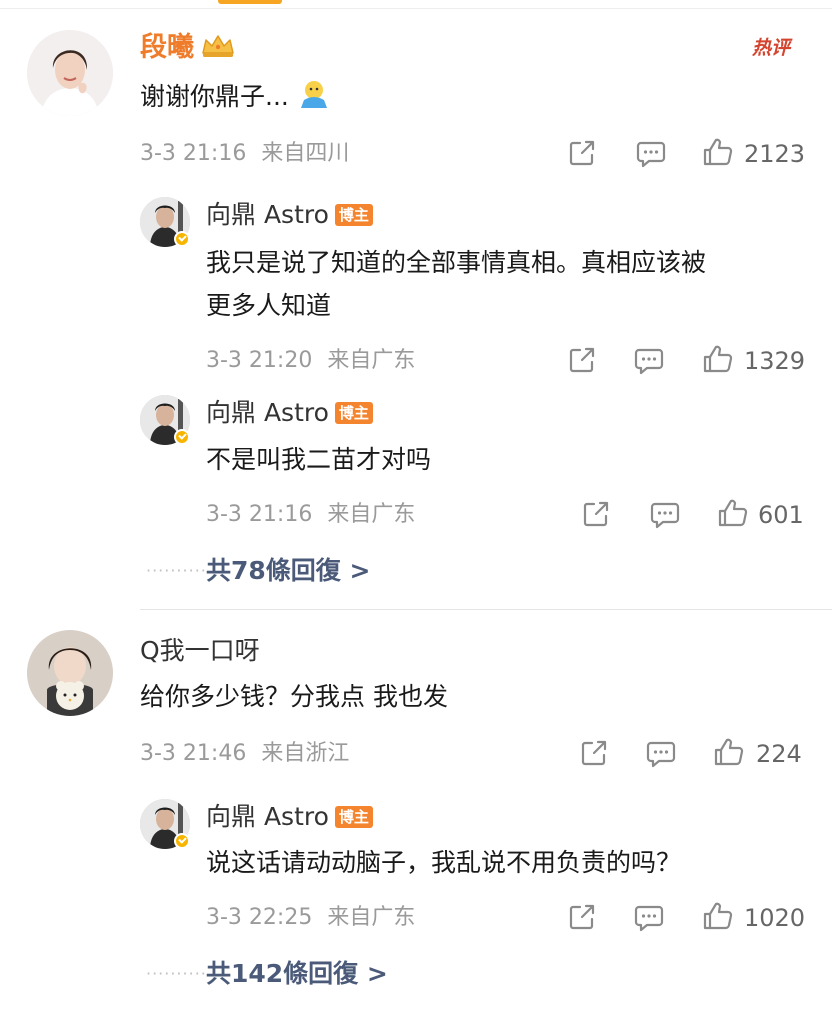 This screenshot has width=832, height=1014. What do you see at coordinates (167, 48) in the screenshot?
I see `author-name: 段曦` at bounding box center [167, 48].